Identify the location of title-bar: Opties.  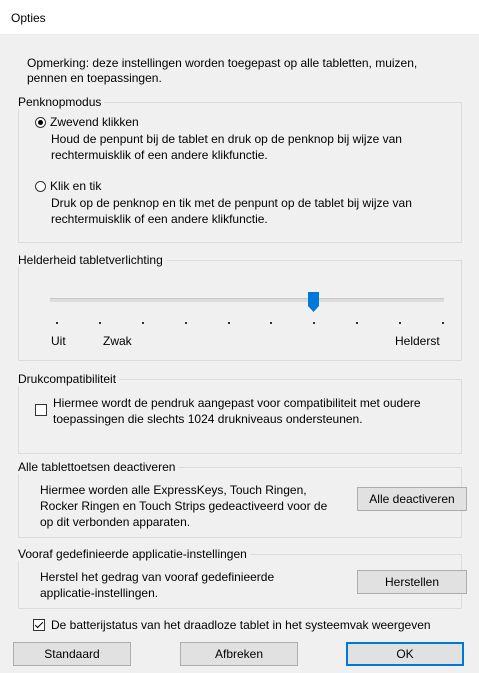
(239, 17).